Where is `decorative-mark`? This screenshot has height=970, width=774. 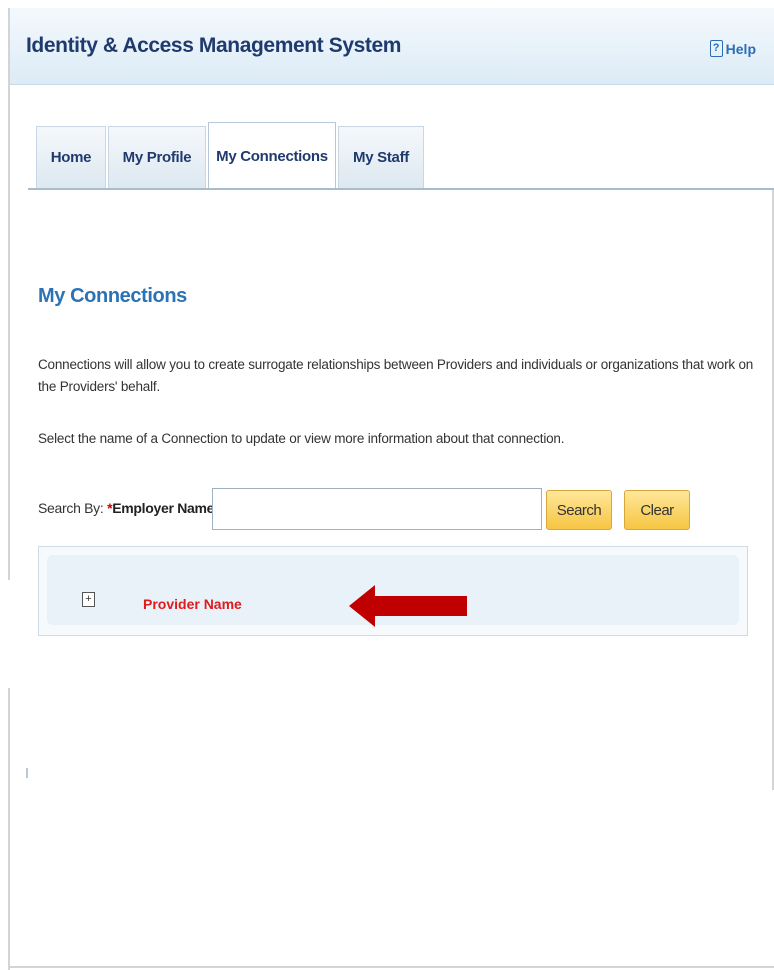
decorative-mark is located at coordinates (27, 773).